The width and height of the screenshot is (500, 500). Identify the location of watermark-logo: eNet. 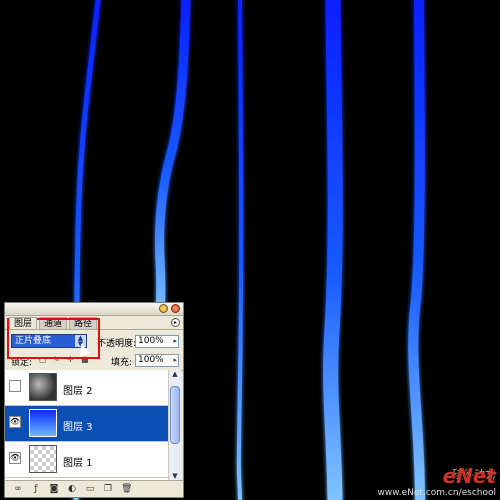
(469, 476).